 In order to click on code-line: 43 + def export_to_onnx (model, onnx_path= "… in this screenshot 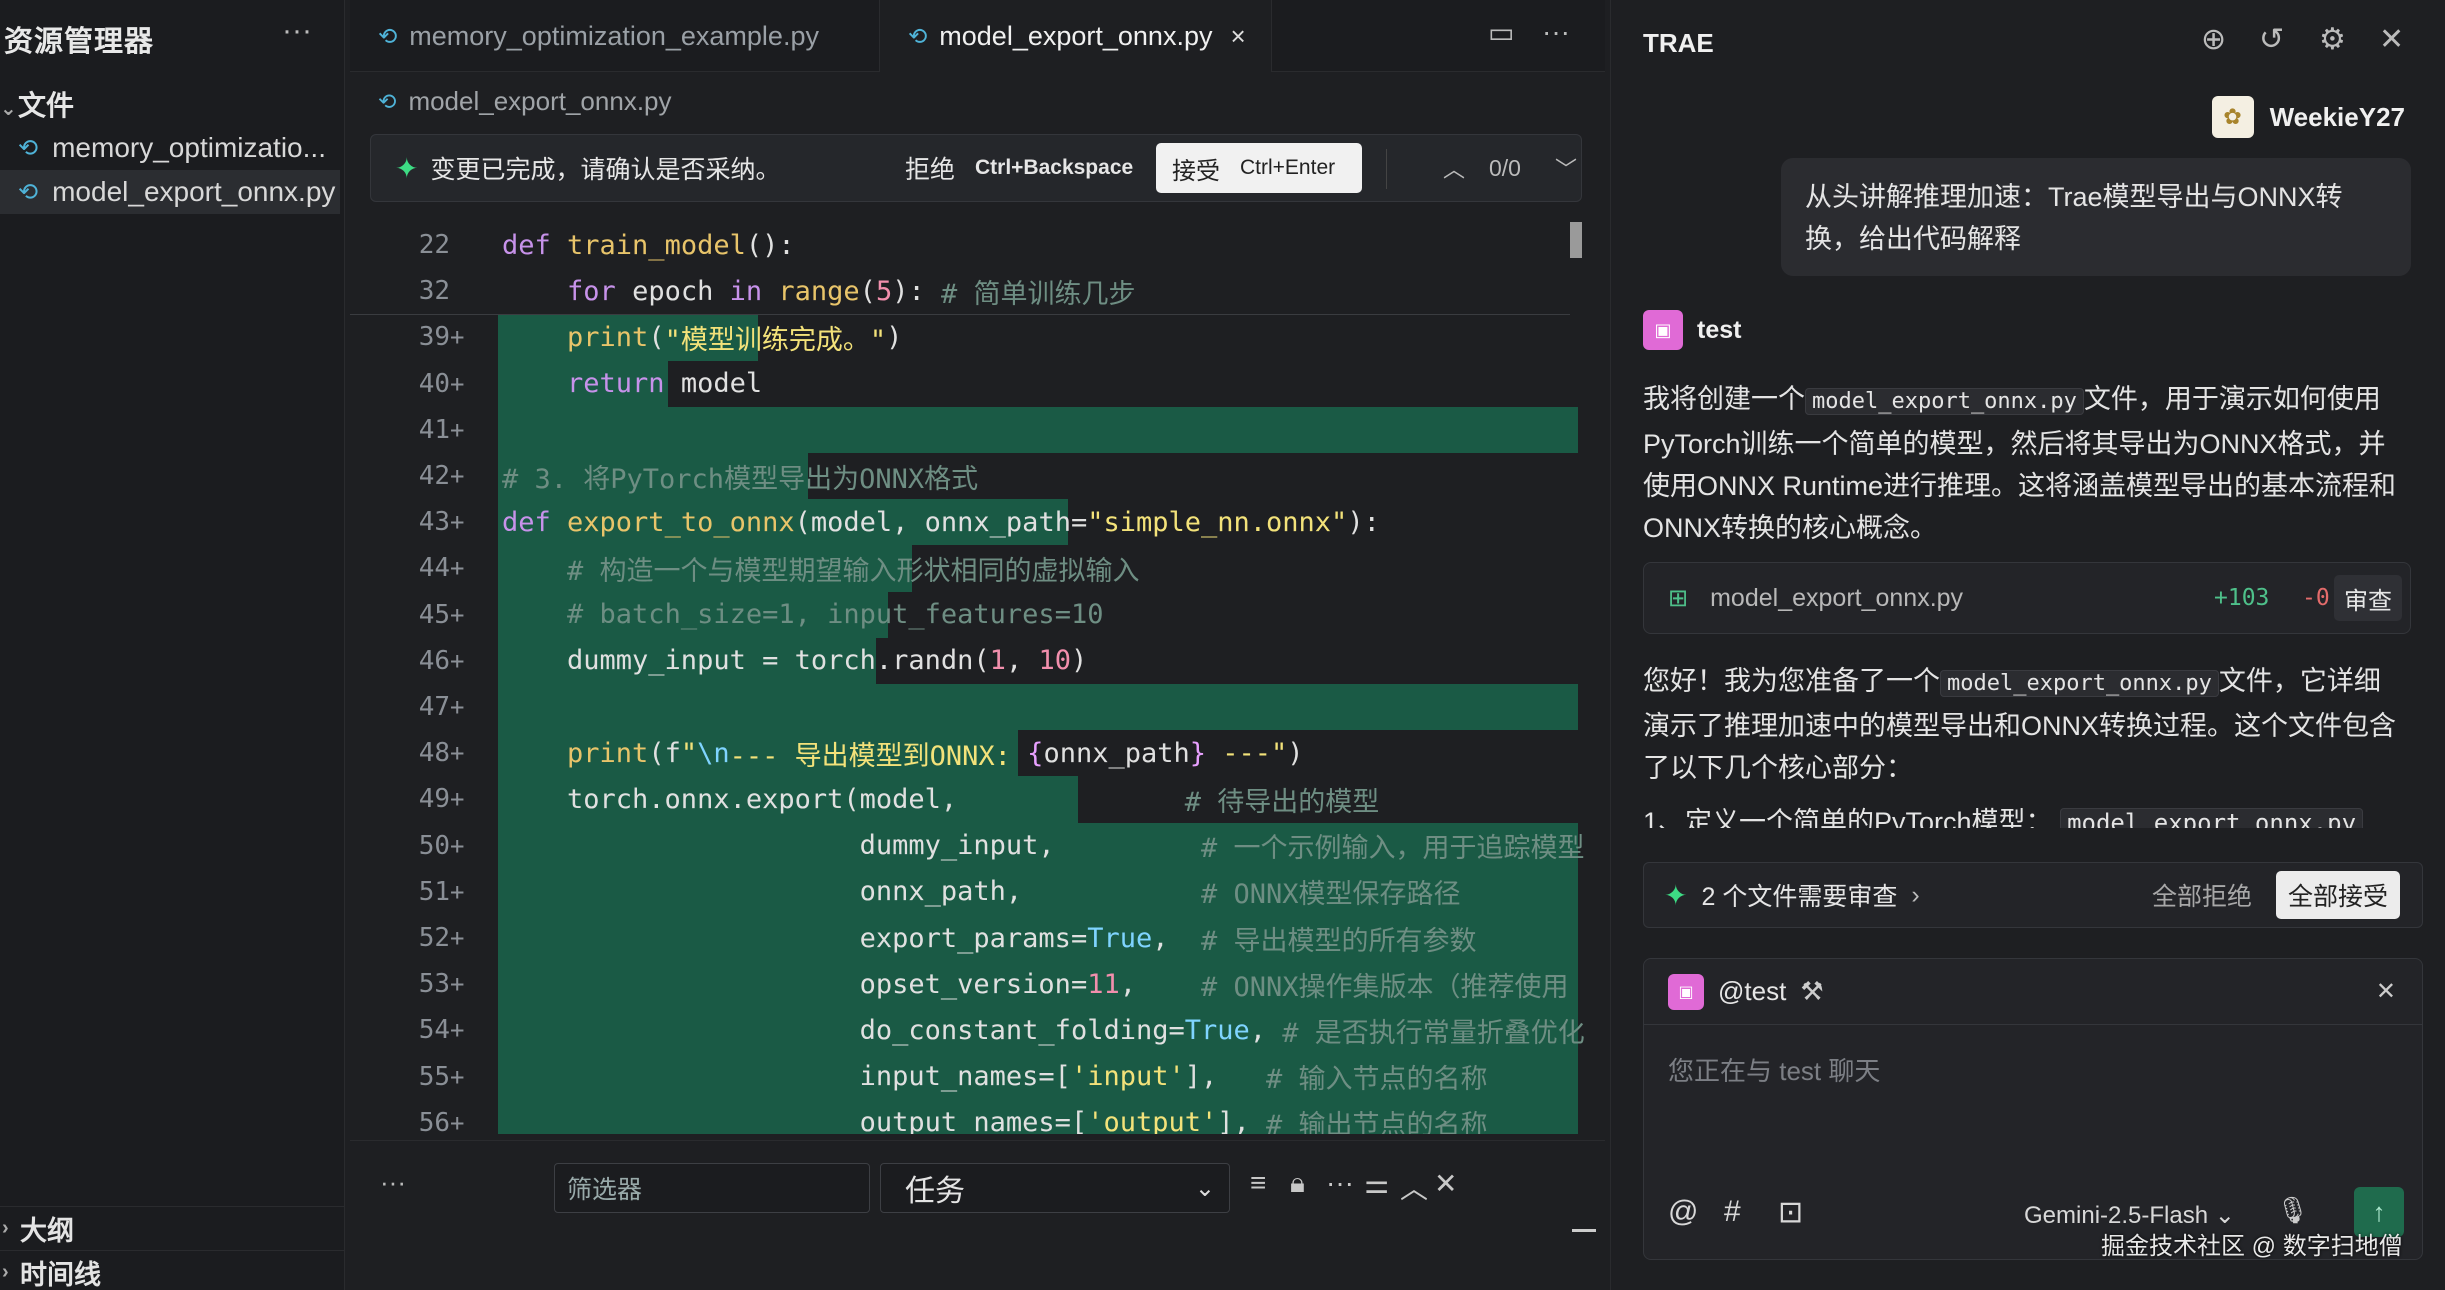, I will do `click(972, 522)`.